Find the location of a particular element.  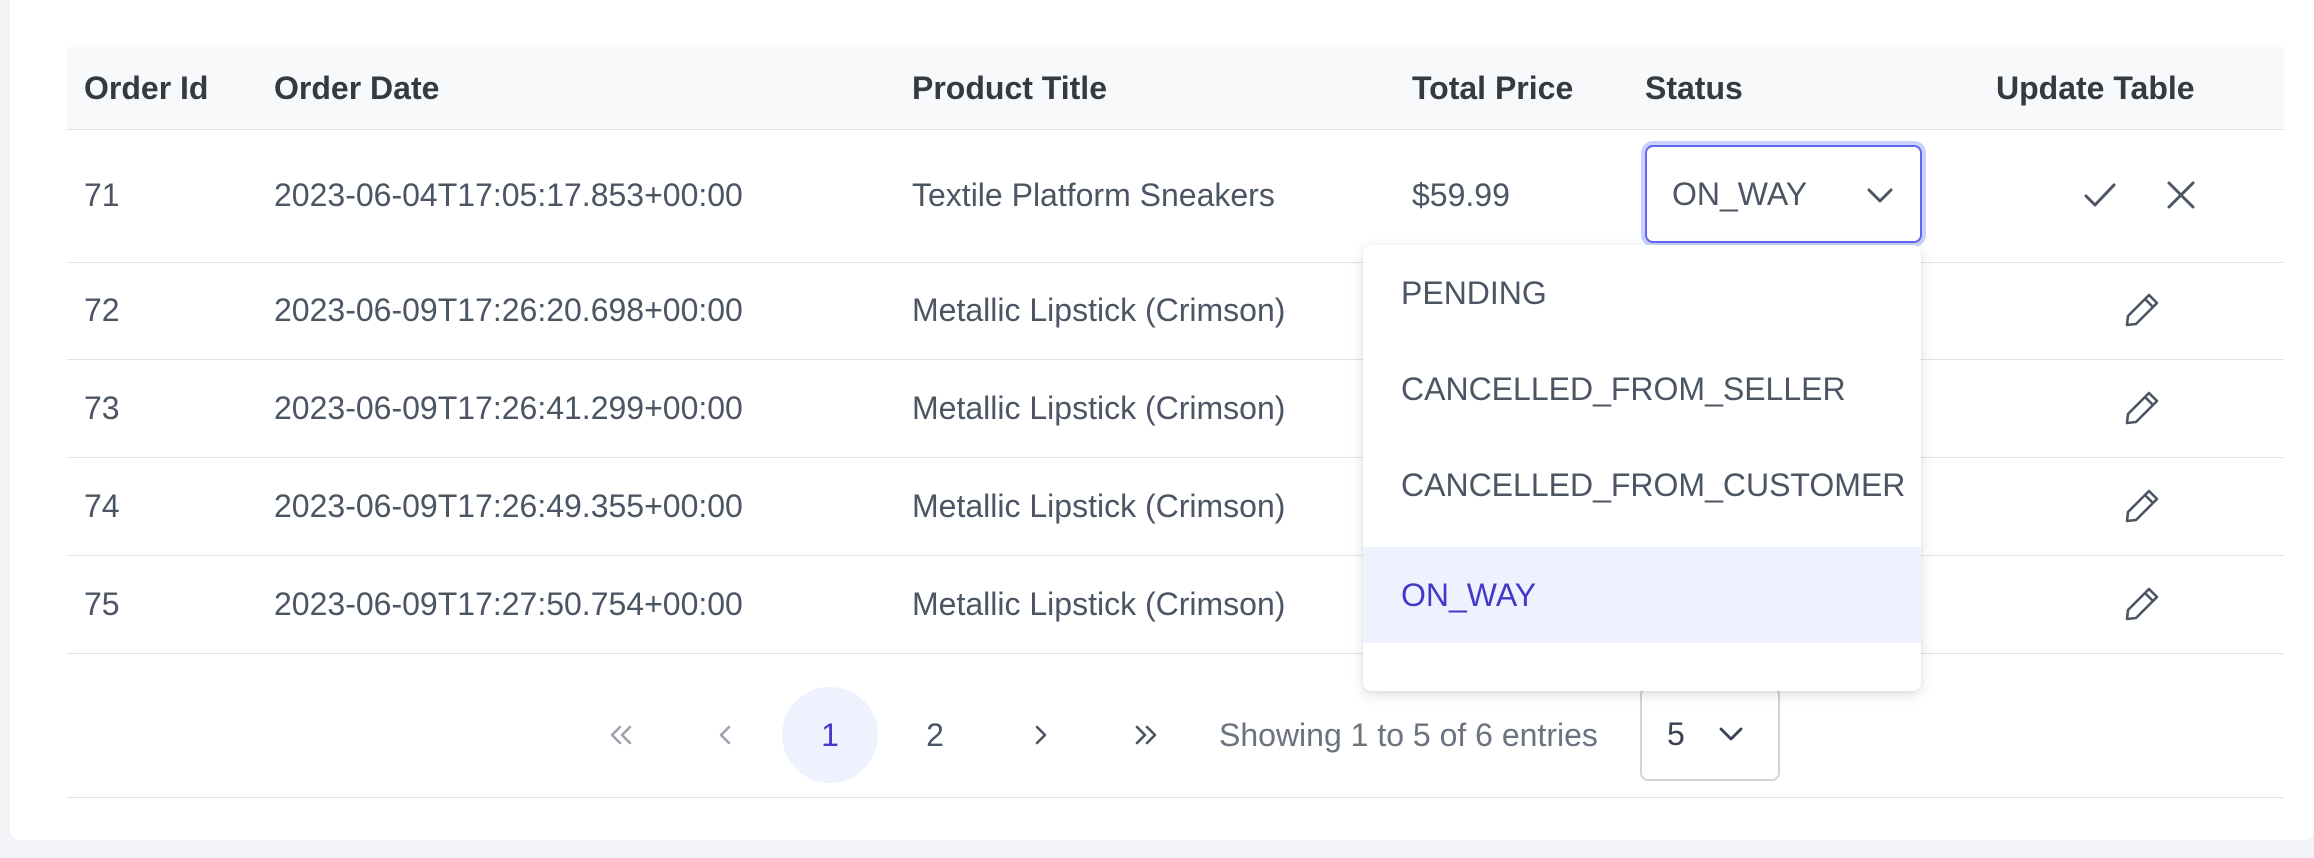

chevron-left-icon is located at coordinates (725, 735).